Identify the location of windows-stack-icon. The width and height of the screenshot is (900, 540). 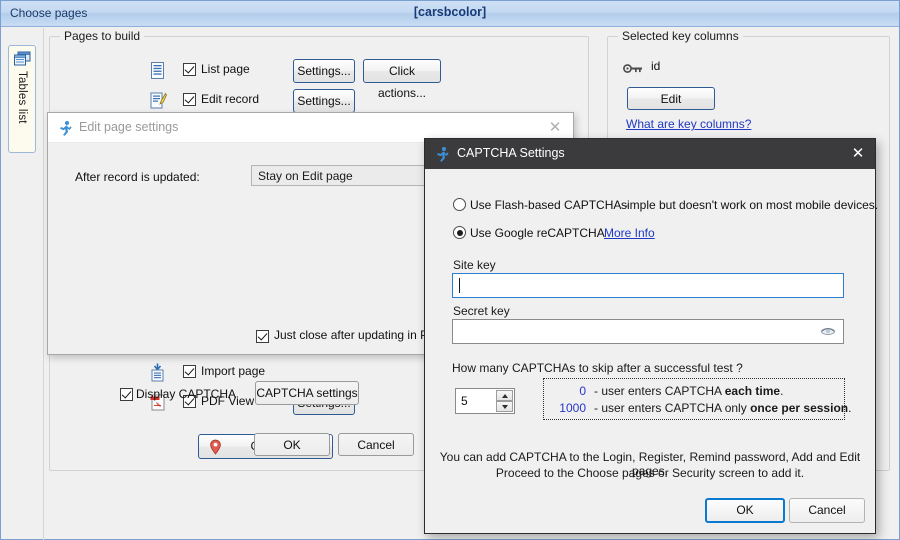
(22, 58).